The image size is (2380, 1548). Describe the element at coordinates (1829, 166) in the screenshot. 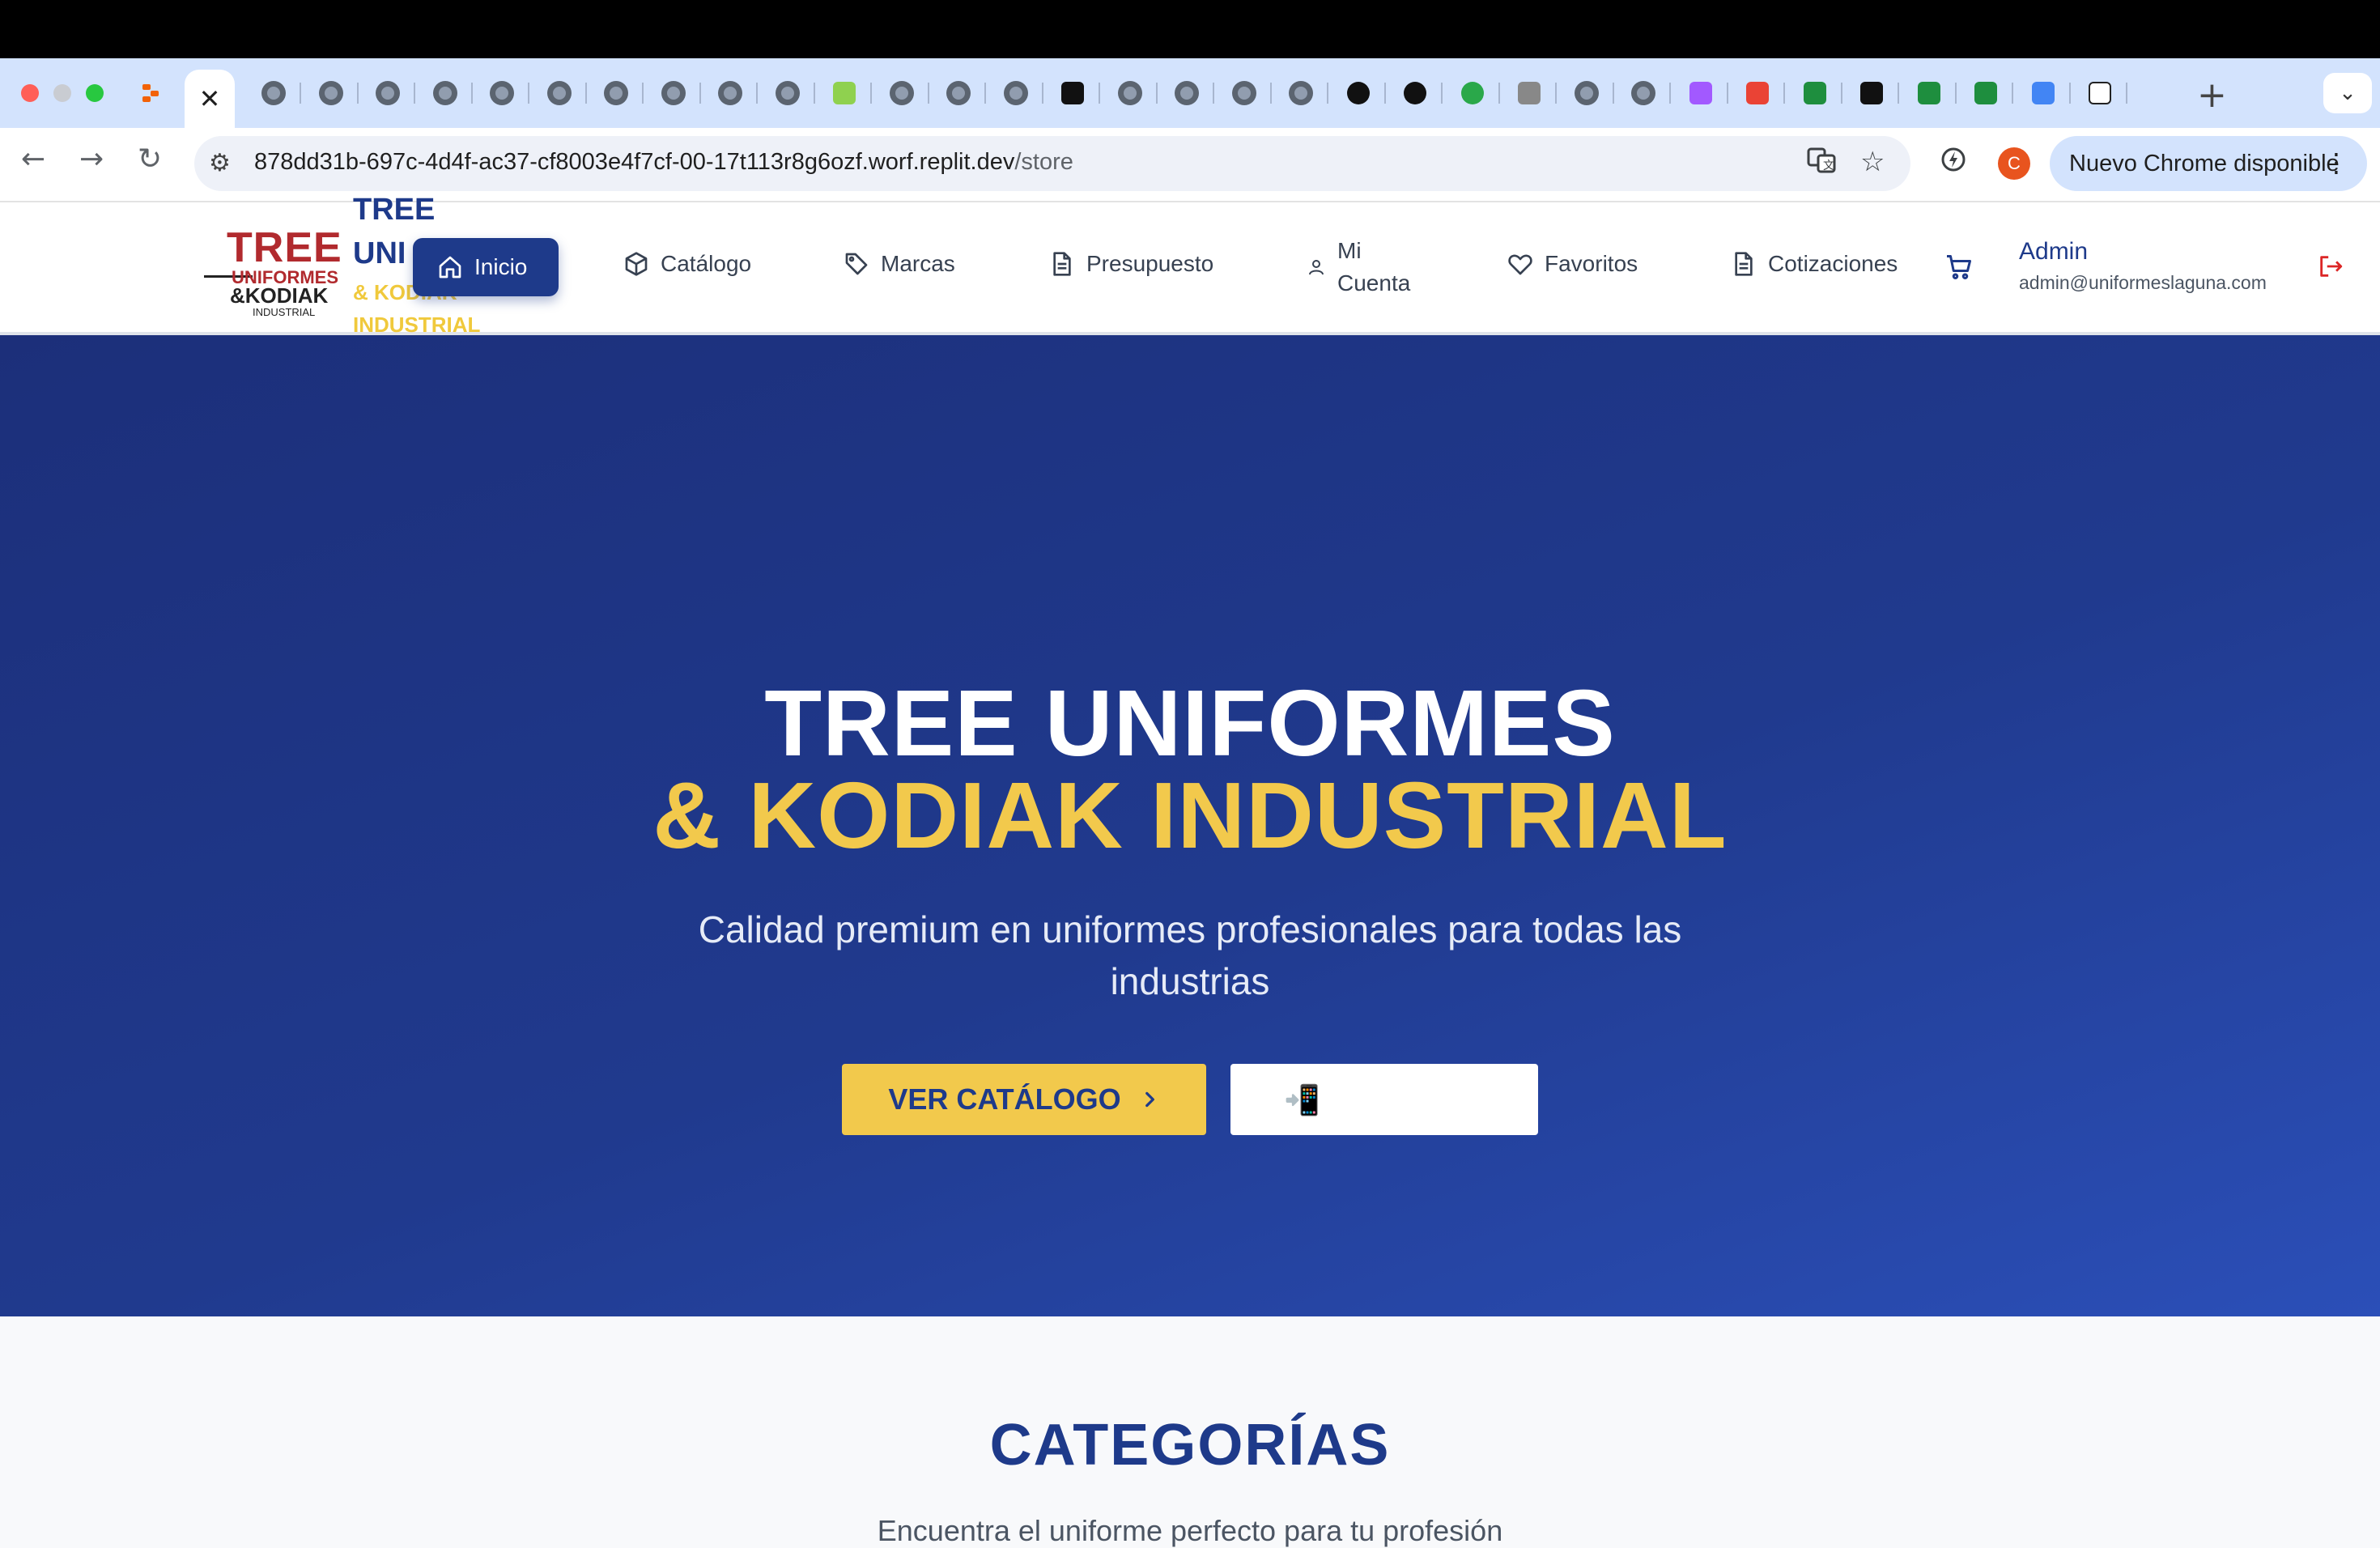

I see `svg-text: 文` at that location.